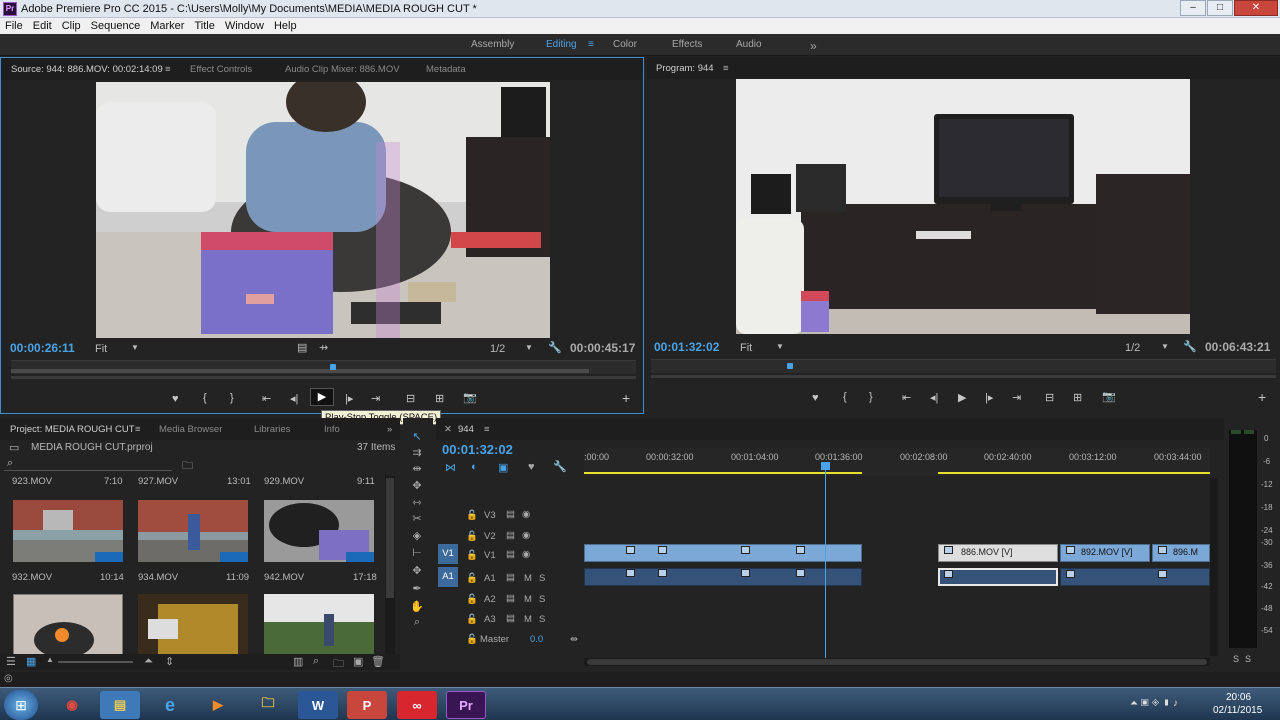 This screenshot has height=720, width=1280. What do you see at coordinates (1237, 710) in the screenshot?
I see `clock-date: 02/11/2015` at bounding box center [1237, 710].